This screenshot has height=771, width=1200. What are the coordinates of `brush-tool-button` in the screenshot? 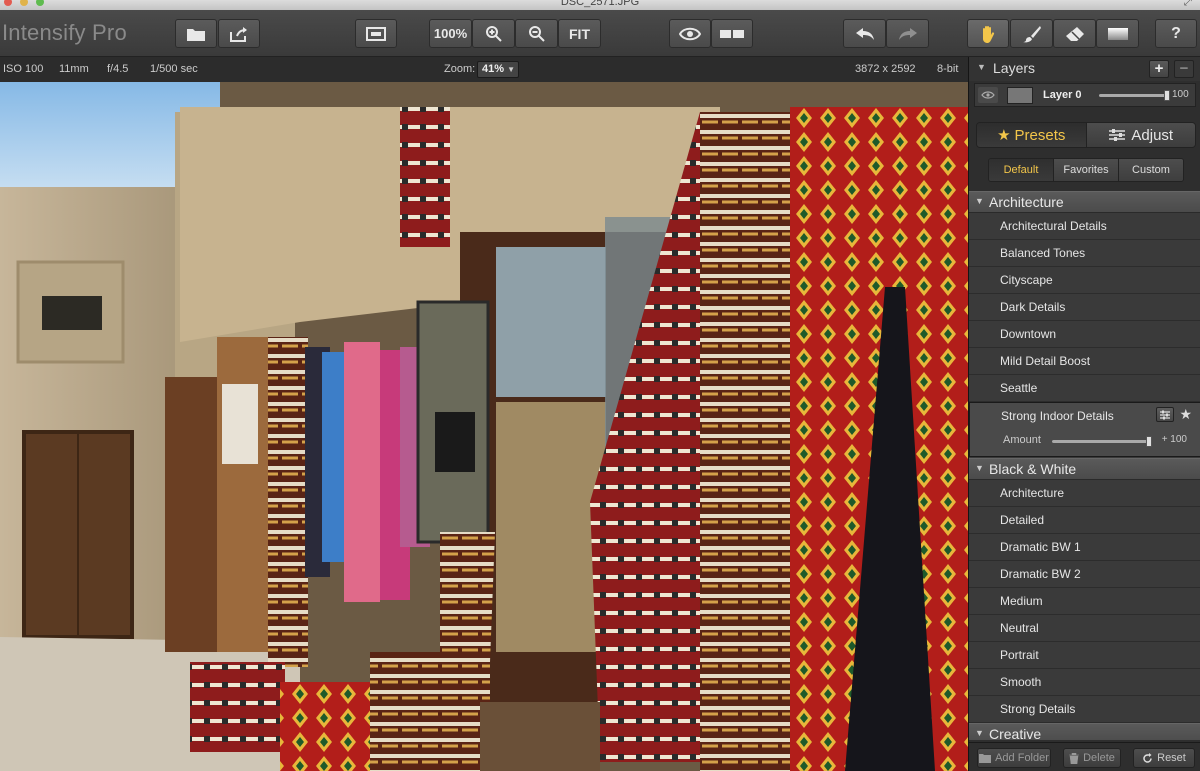 It's located at (1031, 33).